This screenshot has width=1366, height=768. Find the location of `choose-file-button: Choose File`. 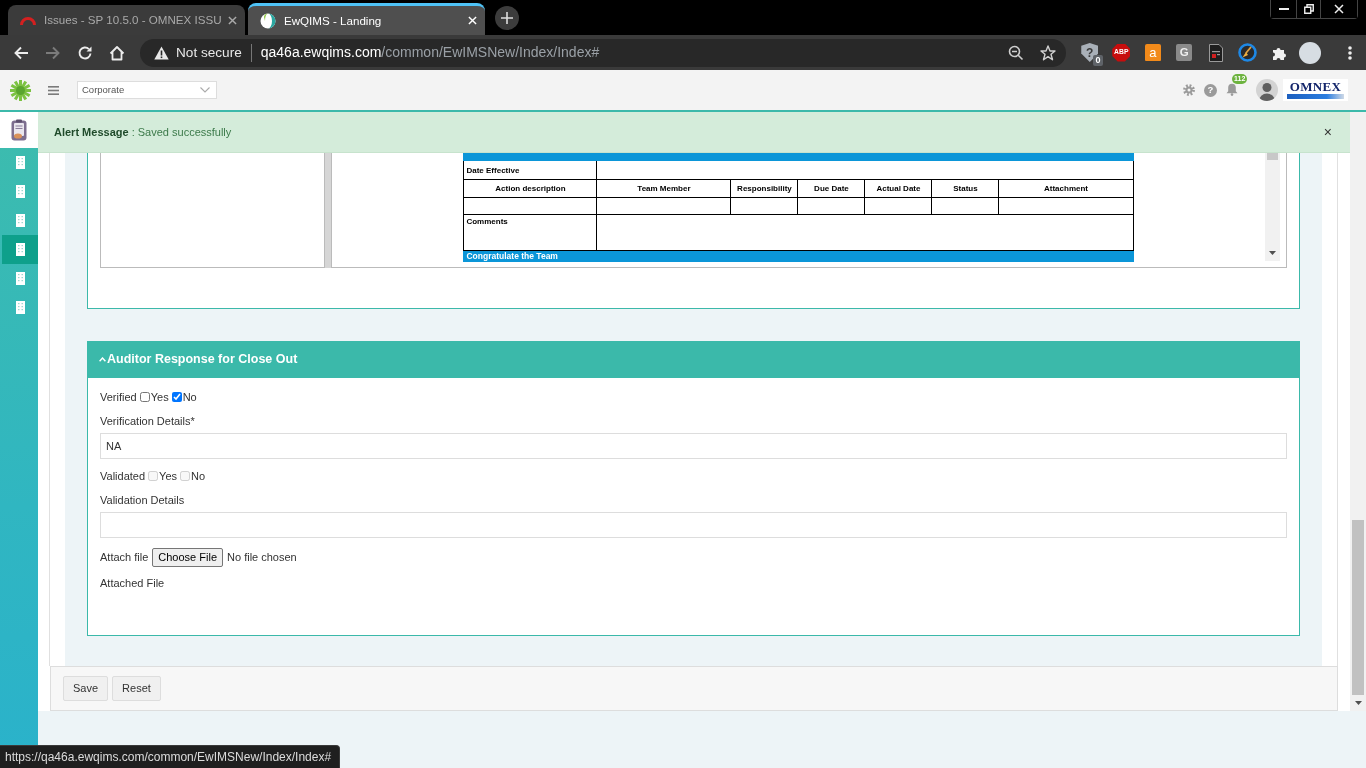

choose-file-button: Choose File is located at coordinates (187, 557).